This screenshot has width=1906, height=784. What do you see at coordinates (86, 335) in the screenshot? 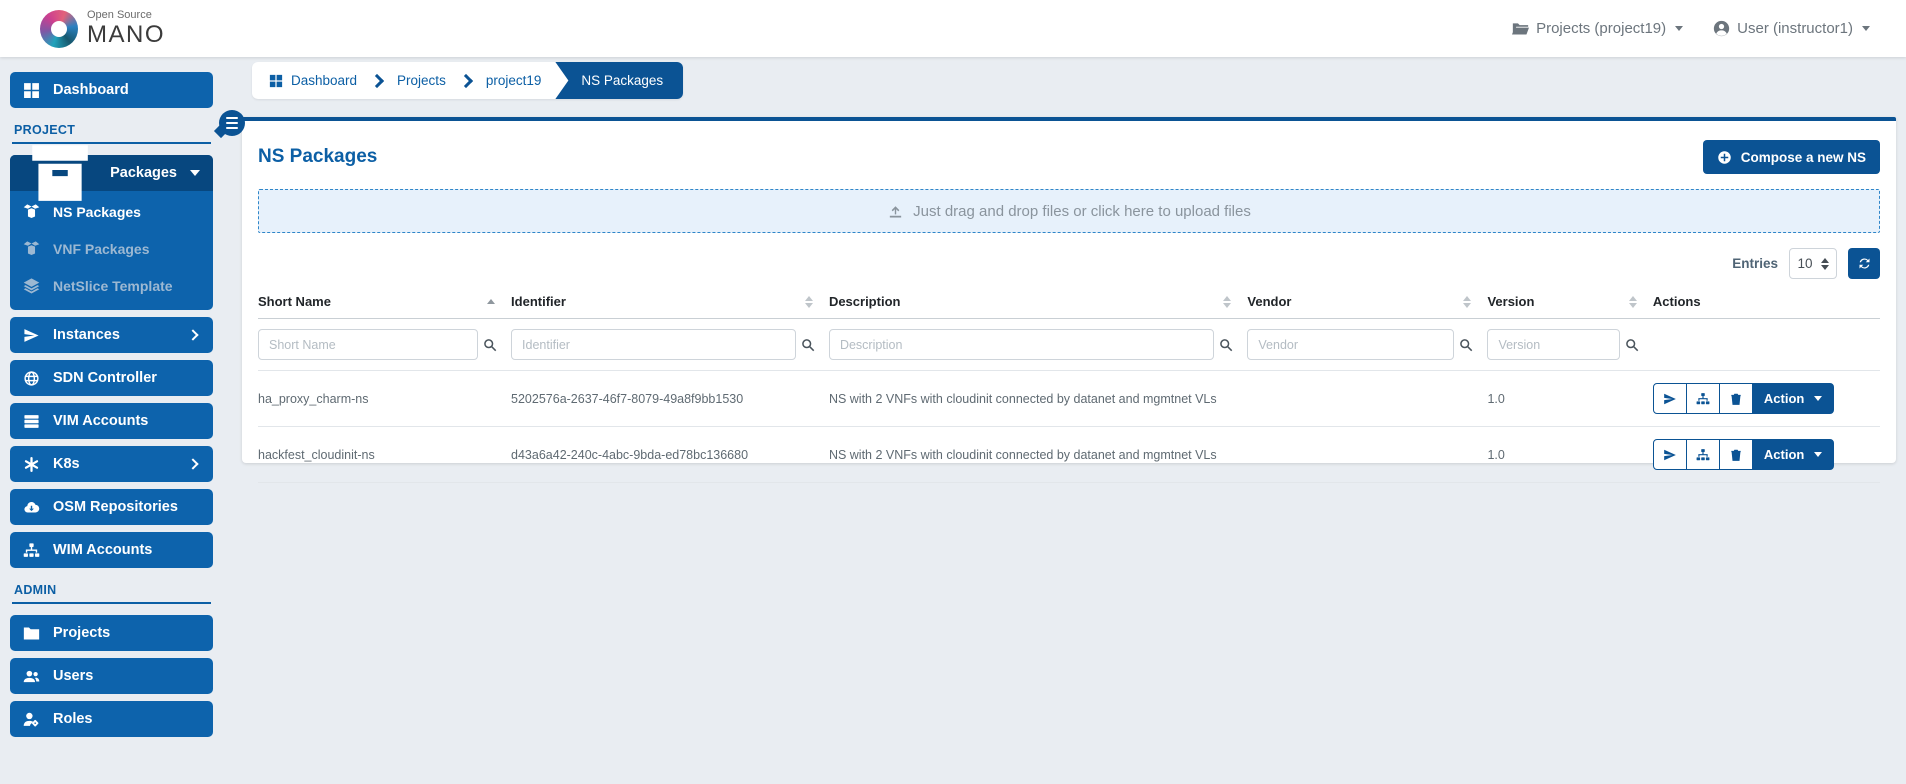
I see `sidebar-item-label: Instances` at bounding box center [86, 335].